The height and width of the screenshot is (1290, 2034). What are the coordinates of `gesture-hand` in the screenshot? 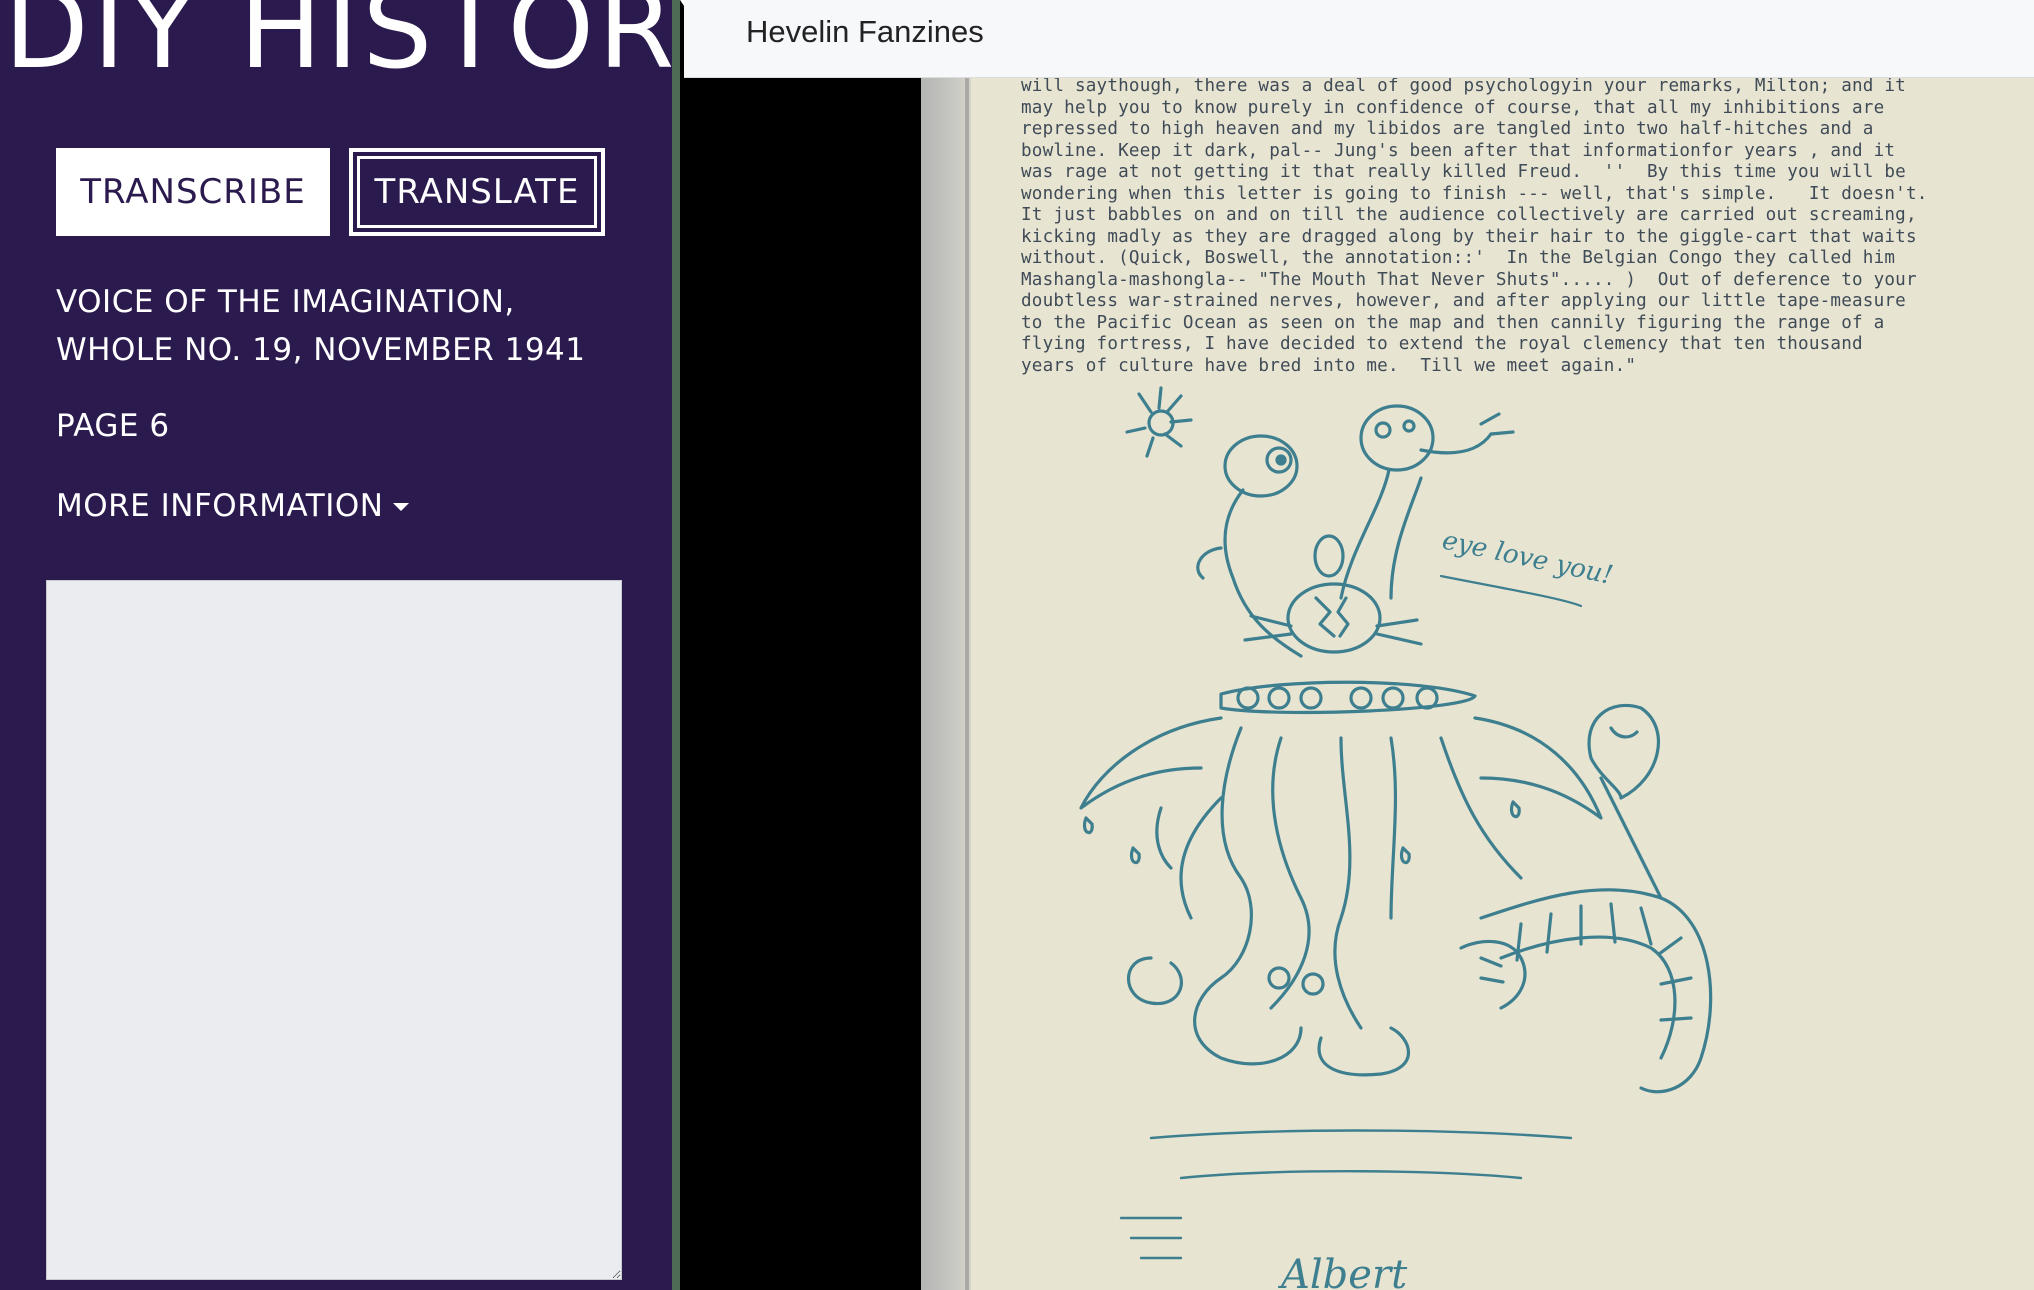 It's located at (1493, 974).